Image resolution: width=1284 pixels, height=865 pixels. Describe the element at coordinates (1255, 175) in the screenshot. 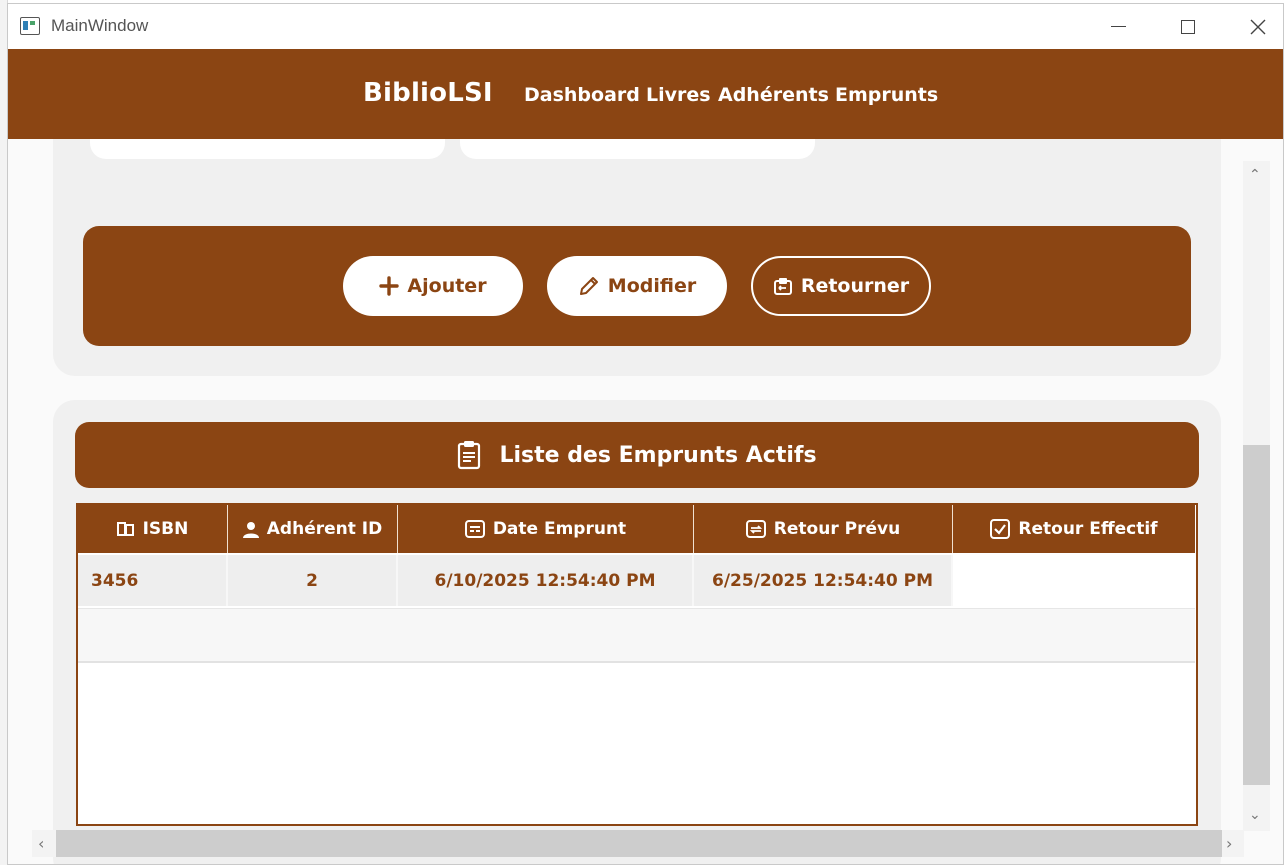

I see `scroll-up-icon: ⌃` at that location.